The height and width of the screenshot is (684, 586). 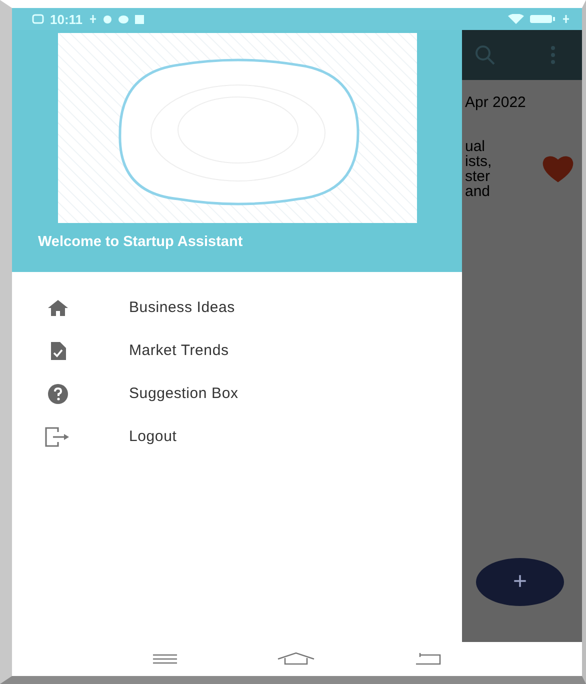 What do you see at coordinates (92, 19) in the screenshot?
I see `usb-icon` at bounding box center [92, 19].